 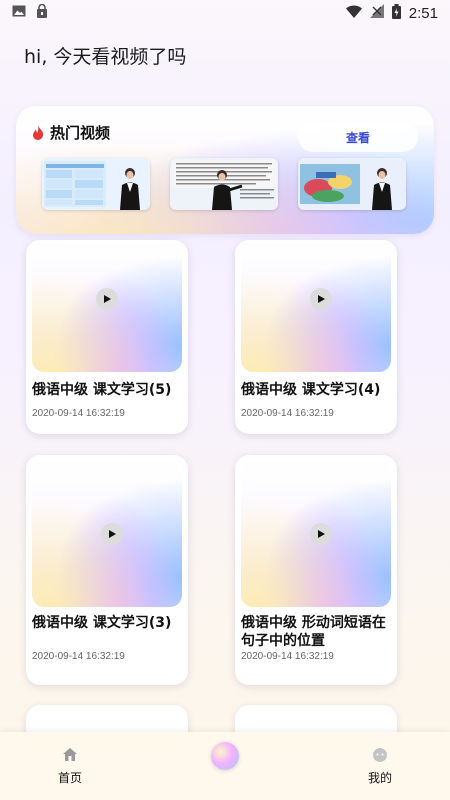 I want to click on hot-thumbnails, so click(x=224, y=184).